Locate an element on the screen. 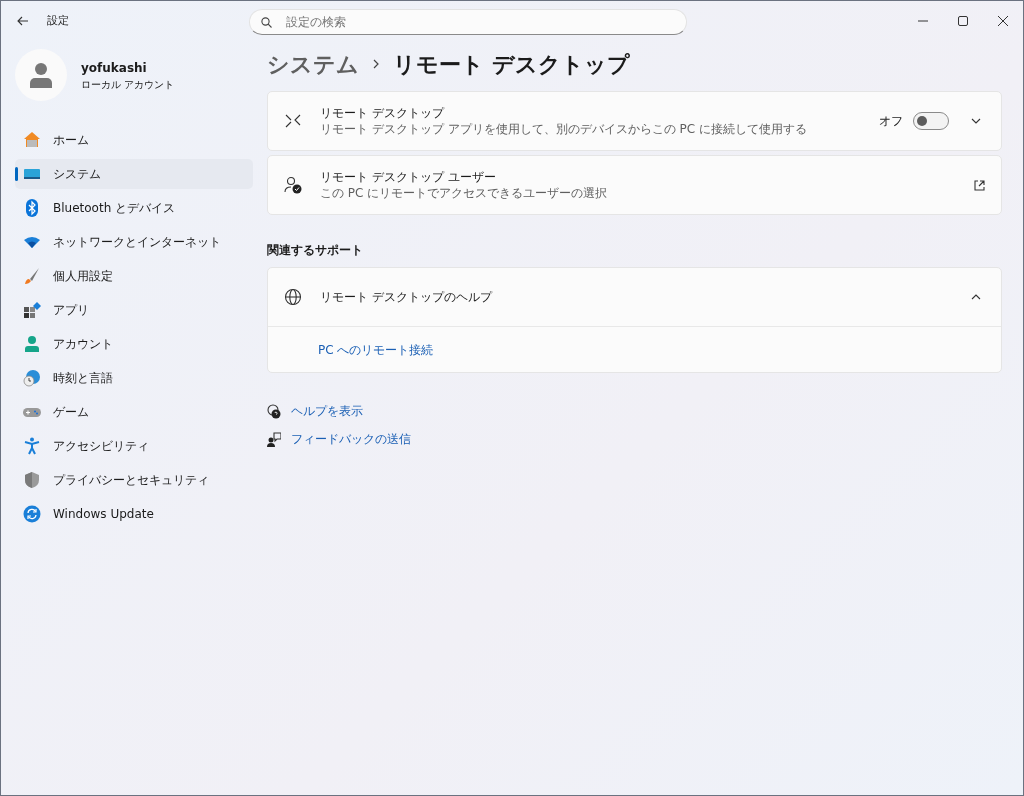 The image size is (1024, 796). person-icon is located at coordinates (32, 344).